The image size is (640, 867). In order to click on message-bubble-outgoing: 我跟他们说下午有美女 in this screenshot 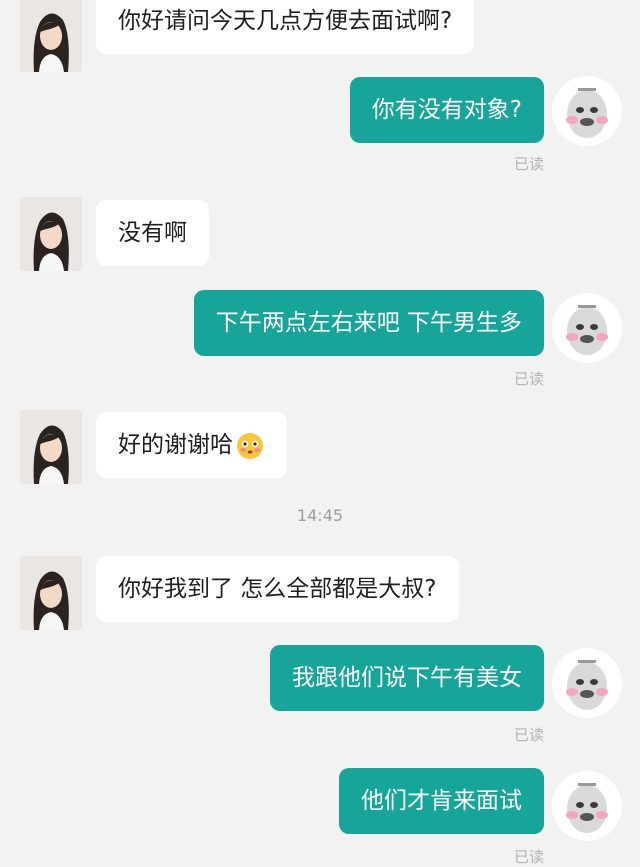, I will do `click(407, 678)`.